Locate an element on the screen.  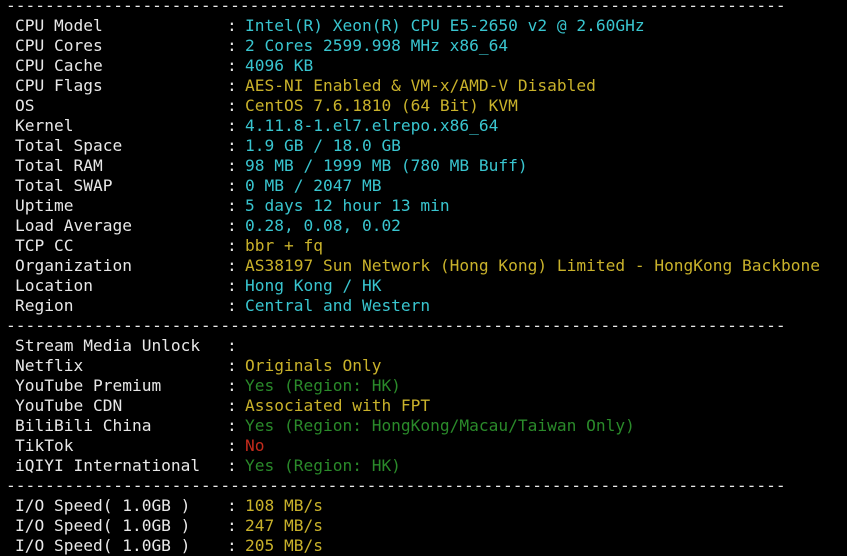
system-info-value: Hong Kong / HK is located at coordinates (313, 285).